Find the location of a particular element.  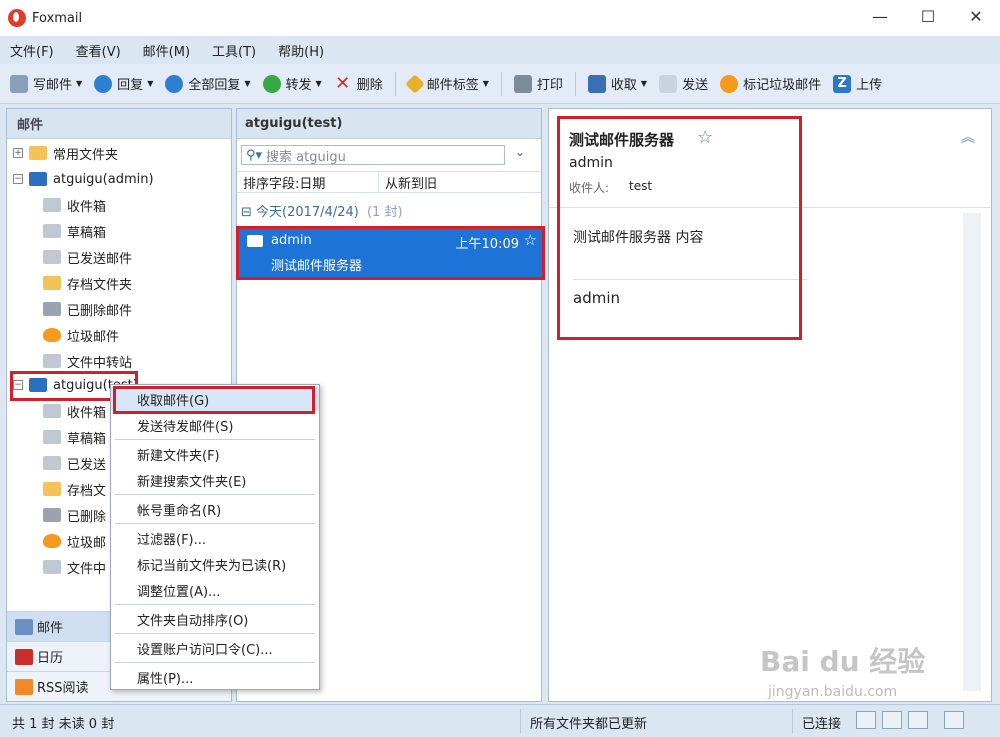

menu-bar: 文件(F) 查看(V) 邮件(M) 工具(T) 帮助(H) is located at coordinates (500, 50).